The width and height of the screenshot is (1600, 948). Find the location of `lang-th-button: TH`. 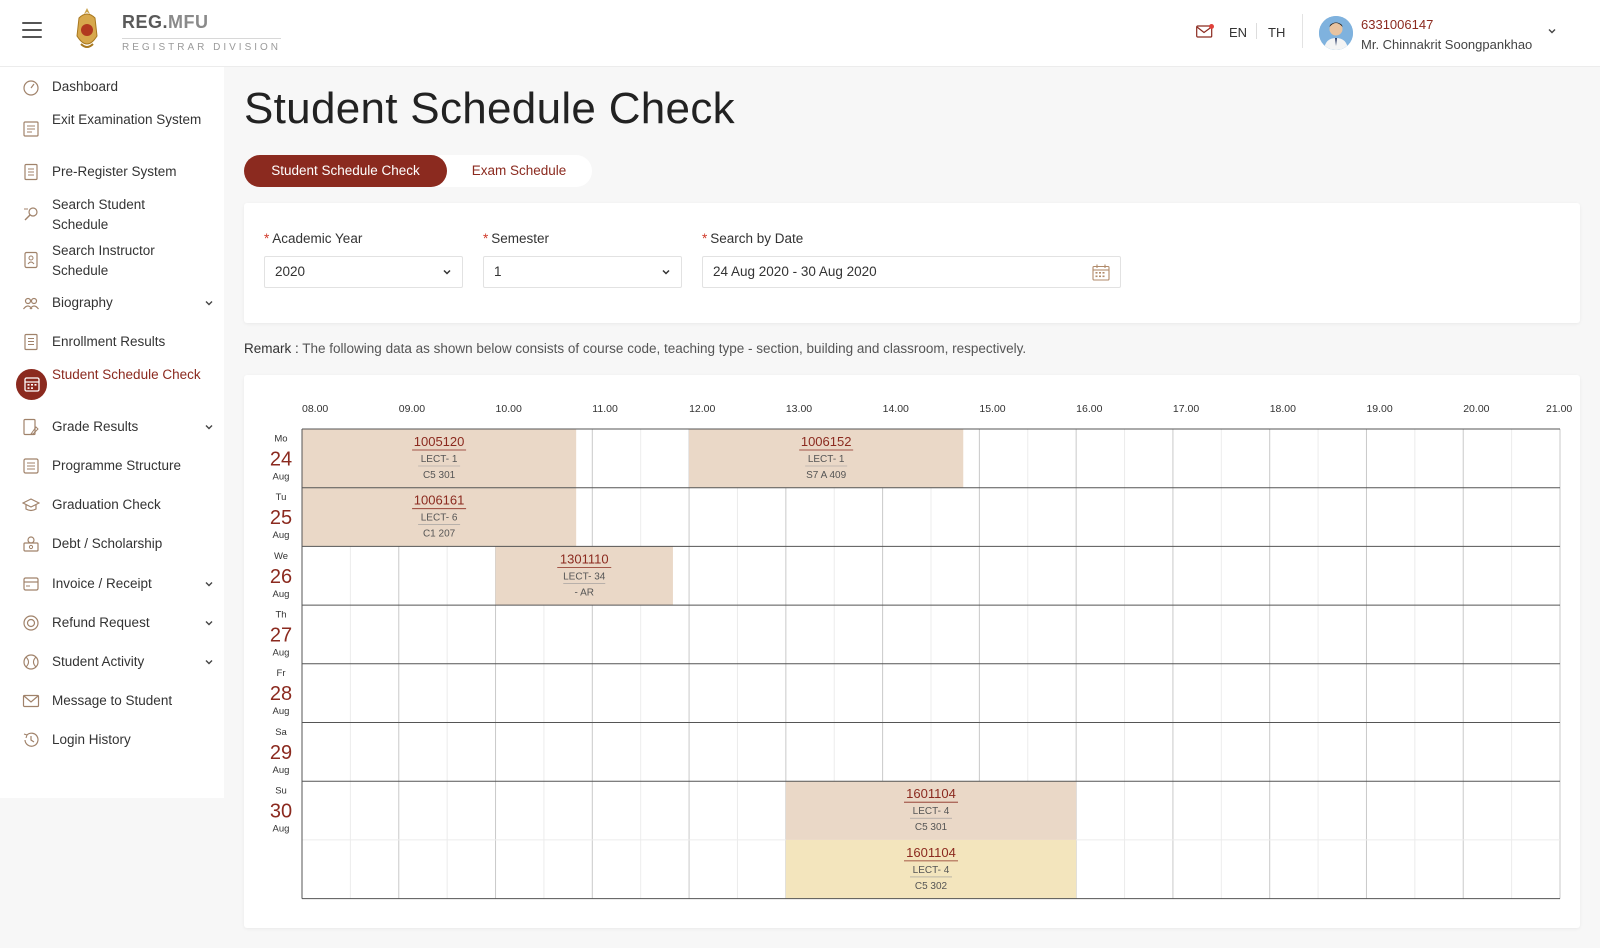

lang-th-button: TH is located at coordinates (1276, 32).